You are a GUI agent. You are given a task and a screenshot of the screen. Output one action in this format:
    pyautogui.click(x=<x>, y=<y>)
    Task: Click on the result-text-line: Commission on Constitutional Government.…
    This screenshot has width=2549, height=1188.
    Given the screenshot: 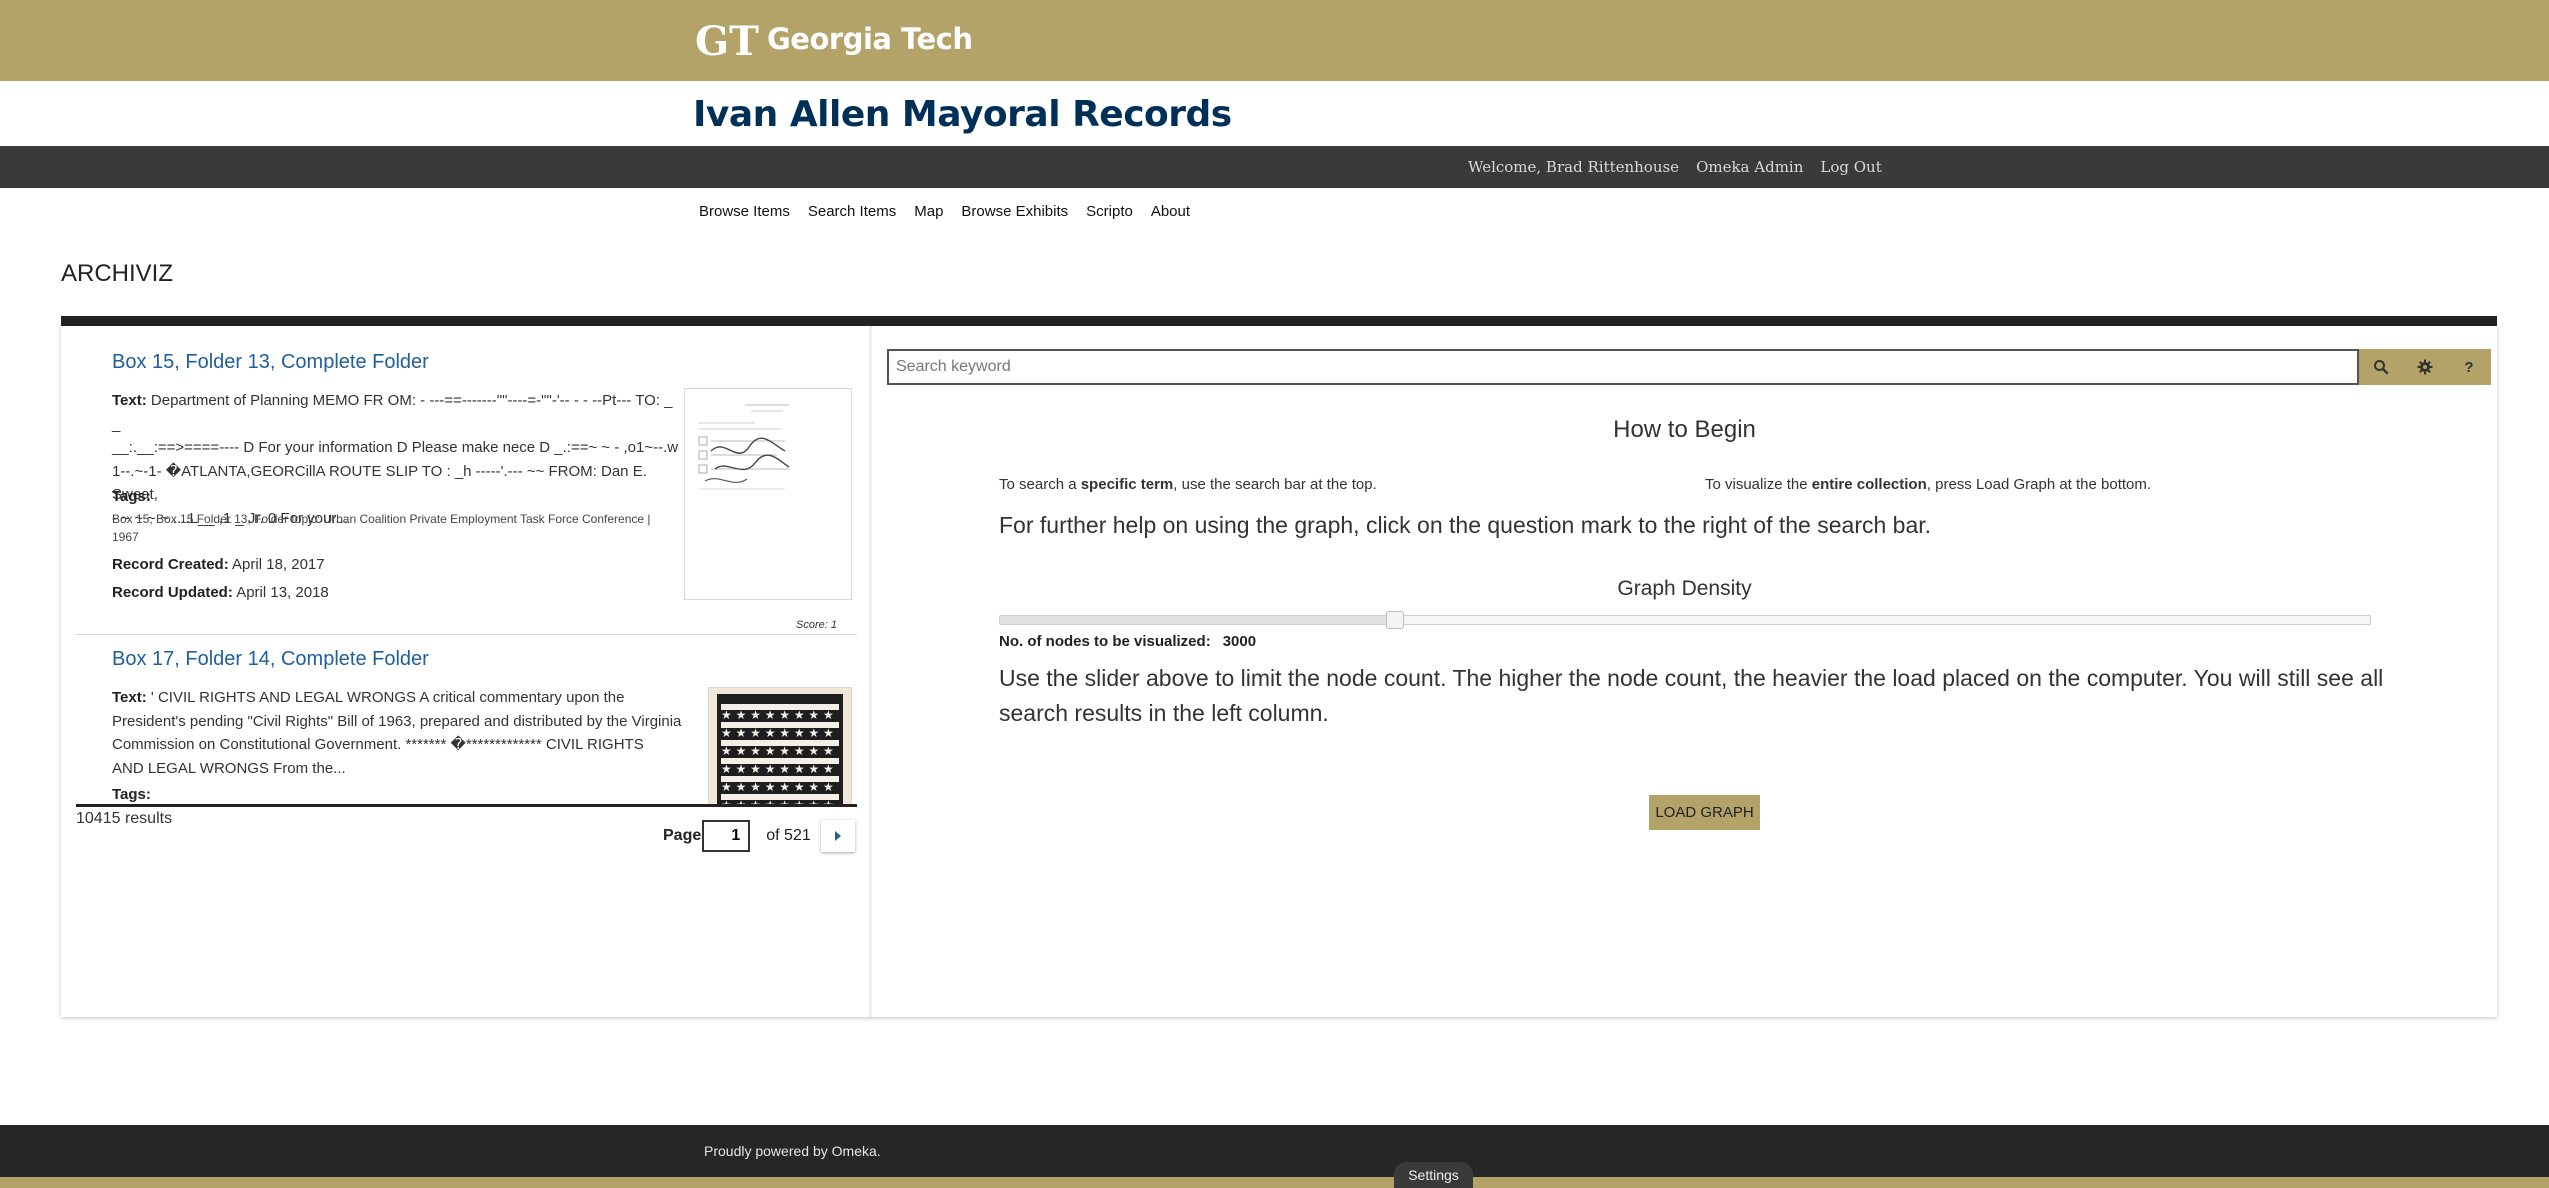 What is the action you would take?
    pyautogui.click(x=378, y=744)
    